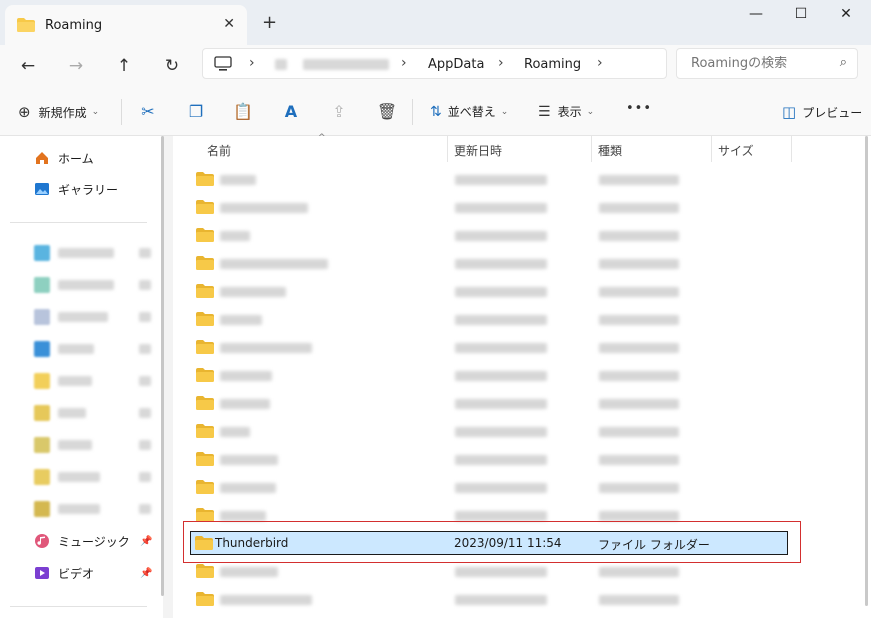 The width and height of the screenshot is (871, 618). Describe the element at coordinates (801, 16) in the screenshot. I see `maximize-button: ☐` at that location.